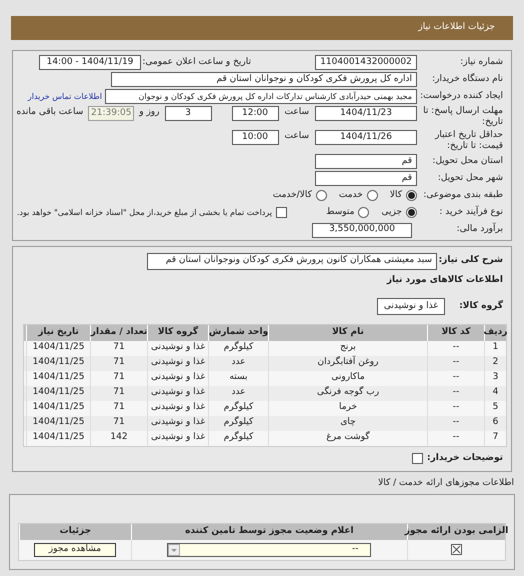 The image size is (524, 576). What do you see at coordinates (118, 438) in the screenshot?
I see `table-cell: 142` at bounding box center [118, 438].